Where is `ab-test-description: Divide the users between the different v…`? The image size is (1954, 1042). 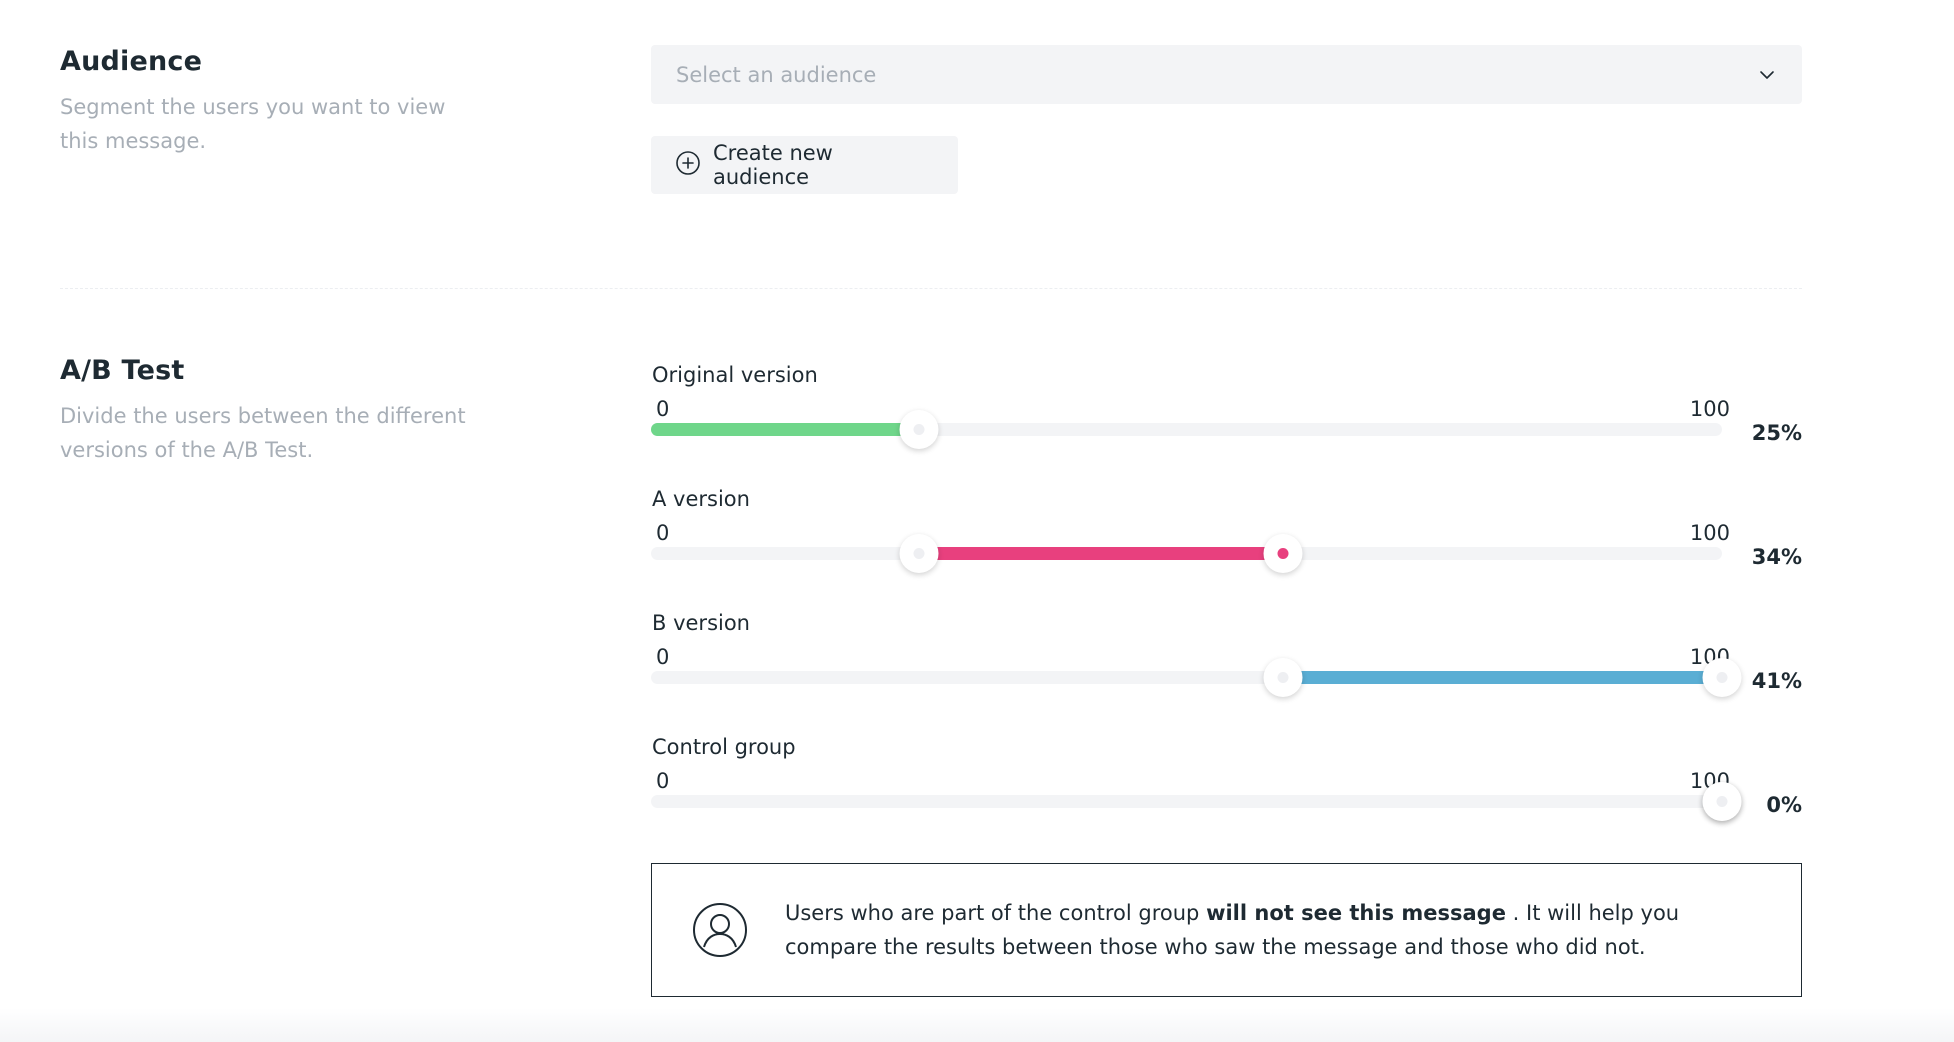
ab-test-description: Divide the users between the different v… is located at coordinates (263, 433).